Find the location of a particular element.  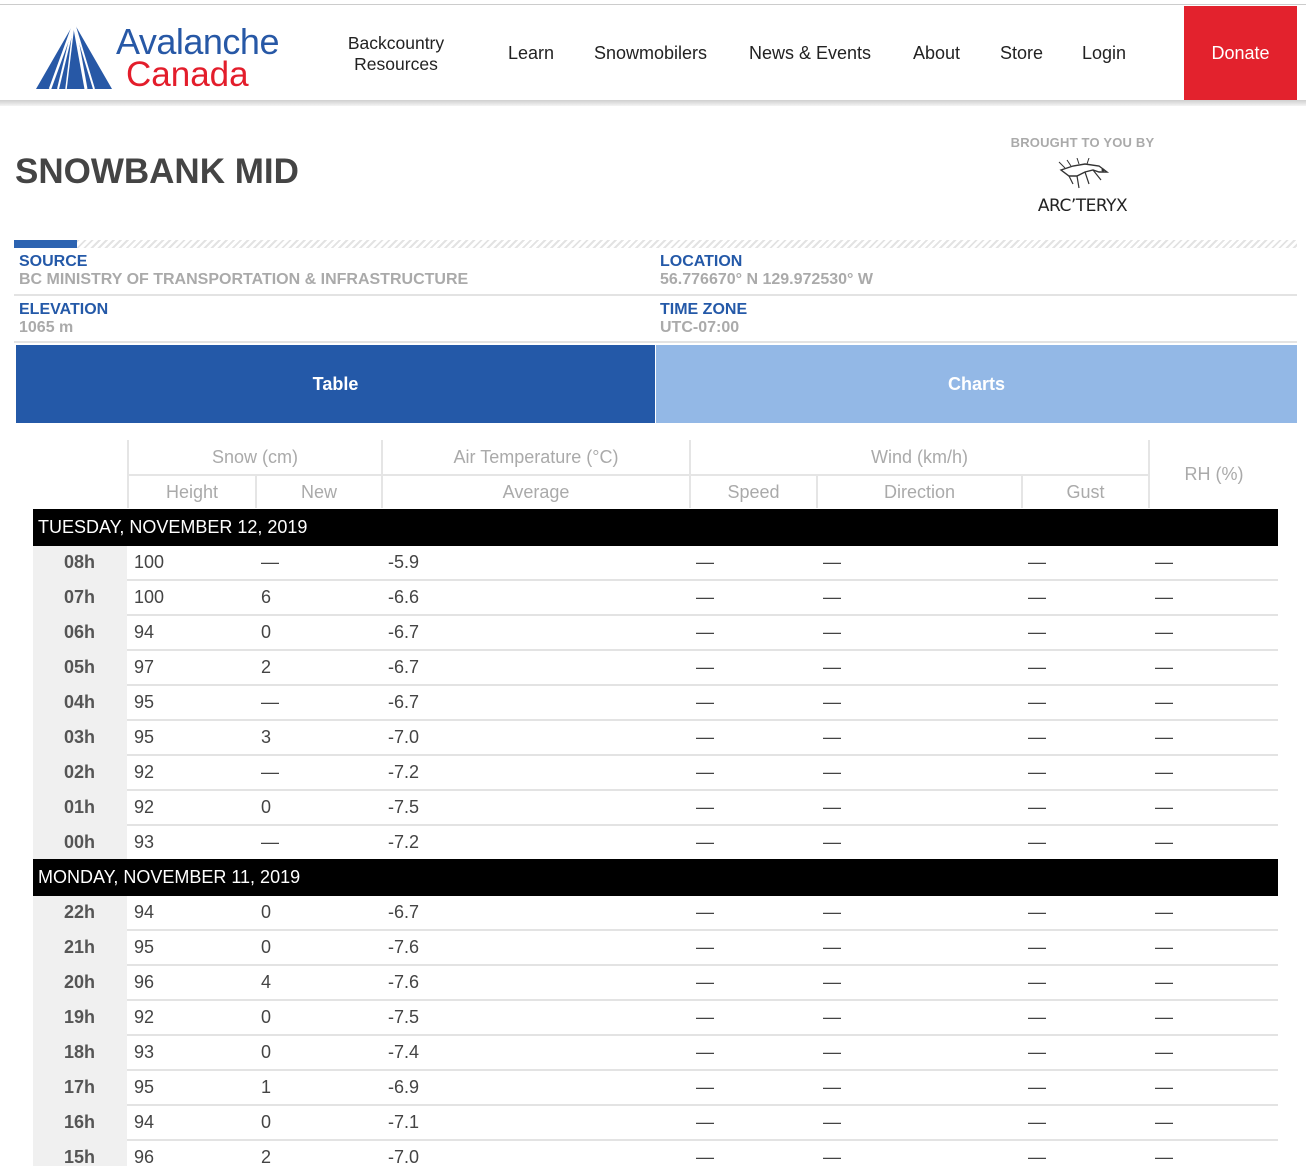

meta-divider-bottom is located at coordinates (655, 342).